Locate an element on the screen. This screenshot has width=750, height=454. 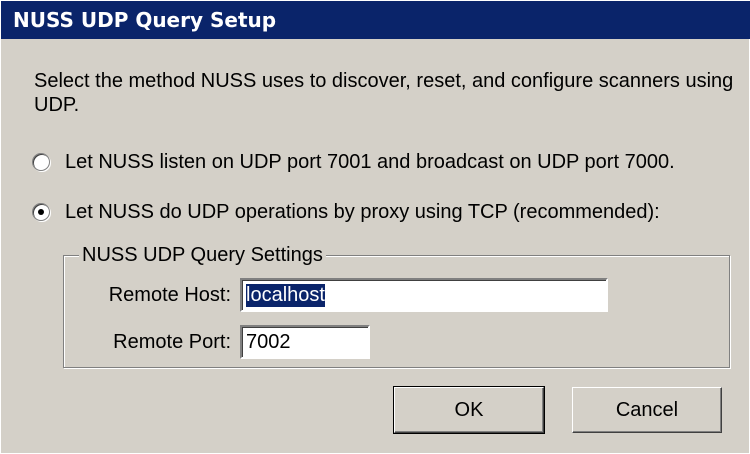
remote-host-input: localhost is located at coordinates (424, 295).